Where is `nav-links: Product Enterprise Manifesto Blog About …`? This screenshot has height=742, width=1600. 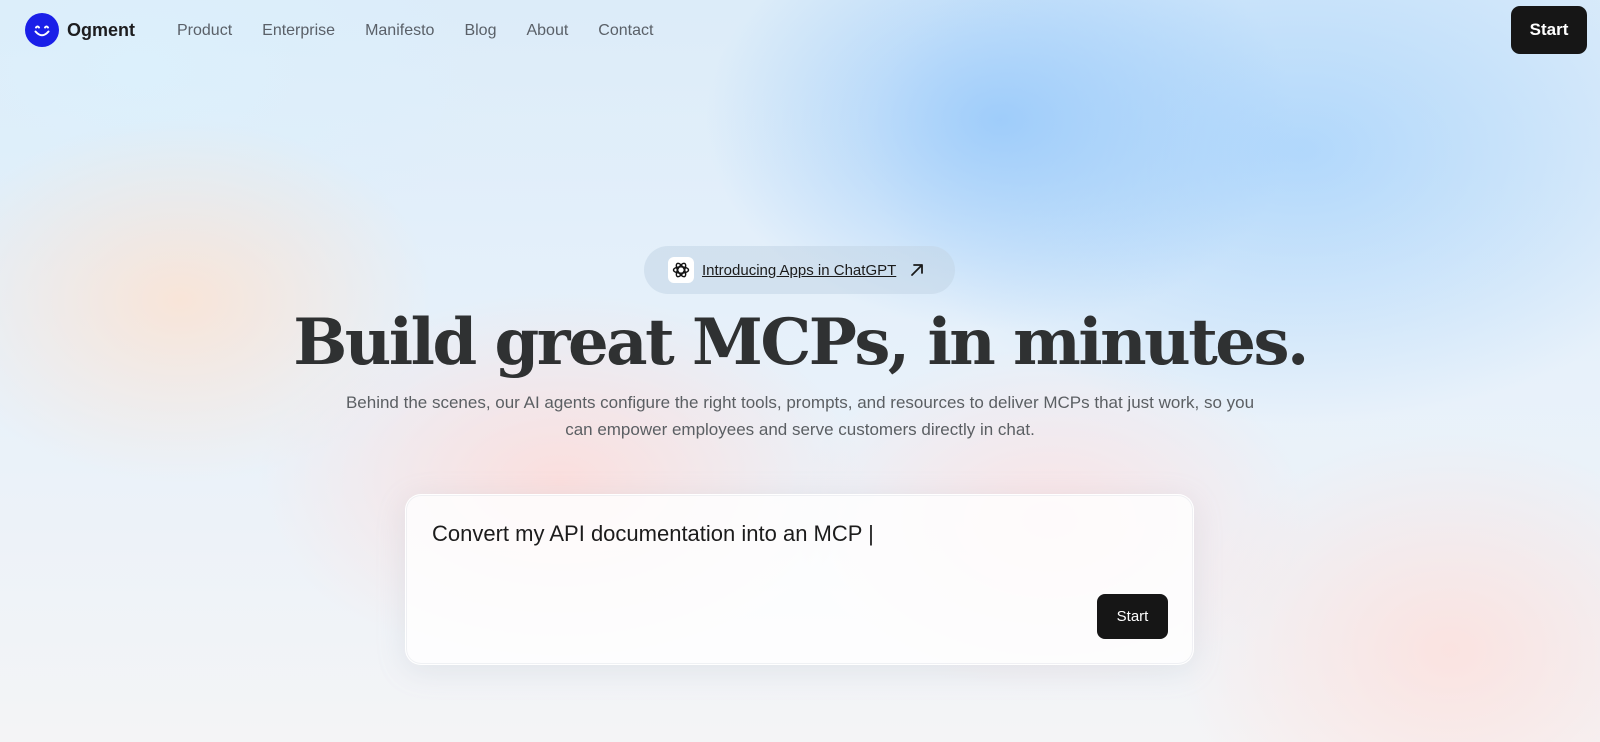
nav-links: Product Enterprise Manifesto Blog About … is located at coordinates (415, 31).